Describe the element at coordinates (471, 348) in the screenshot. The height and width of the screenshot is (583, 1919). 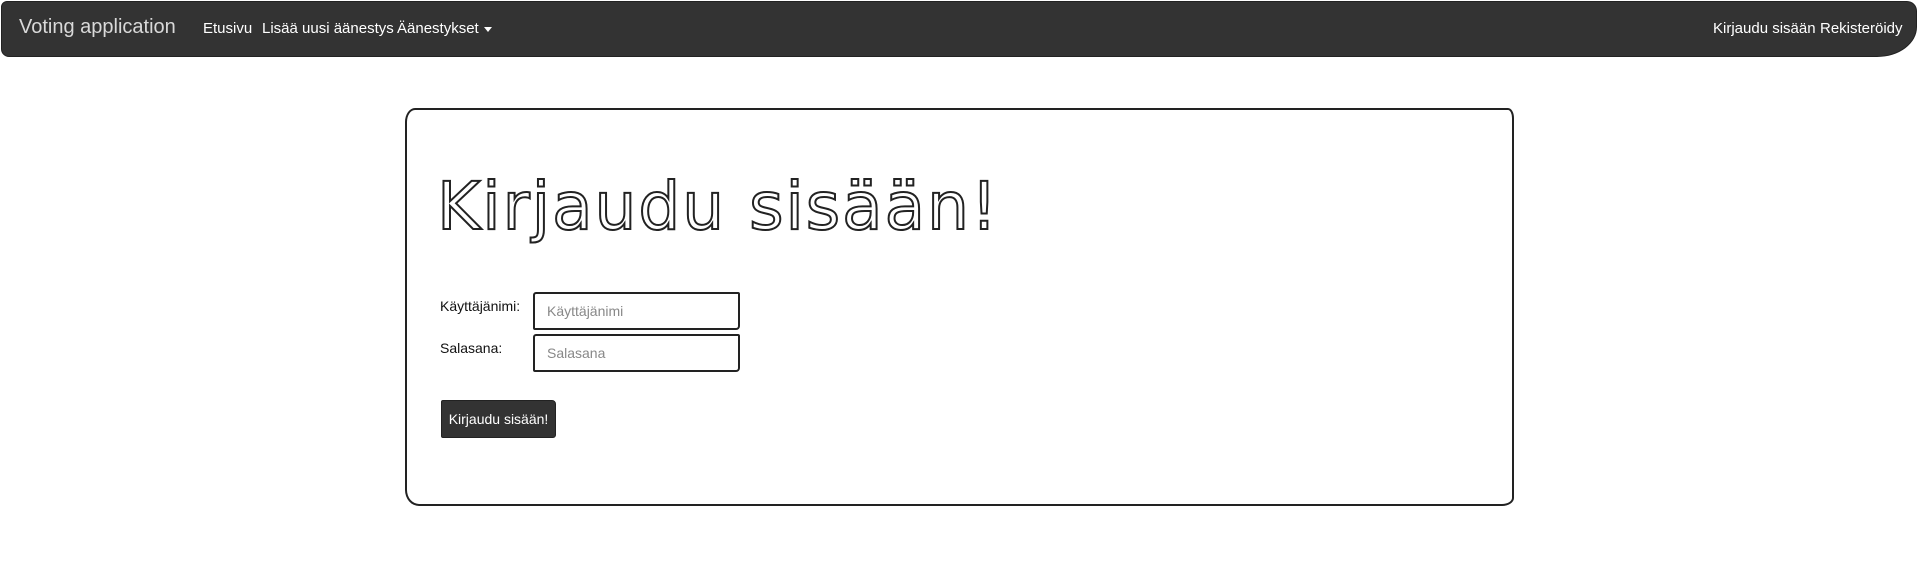
I see `password-label: Salasana:` at that location.